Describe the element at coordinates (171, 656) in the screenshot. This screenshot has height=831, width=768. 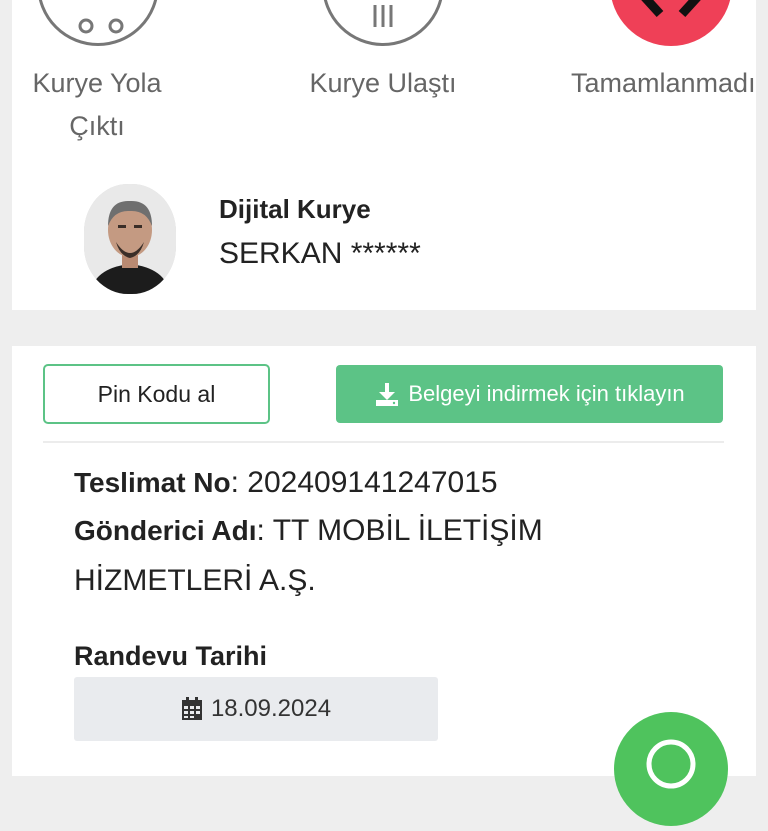
I see `appointment-label: Randevu Tarihi` at that location.